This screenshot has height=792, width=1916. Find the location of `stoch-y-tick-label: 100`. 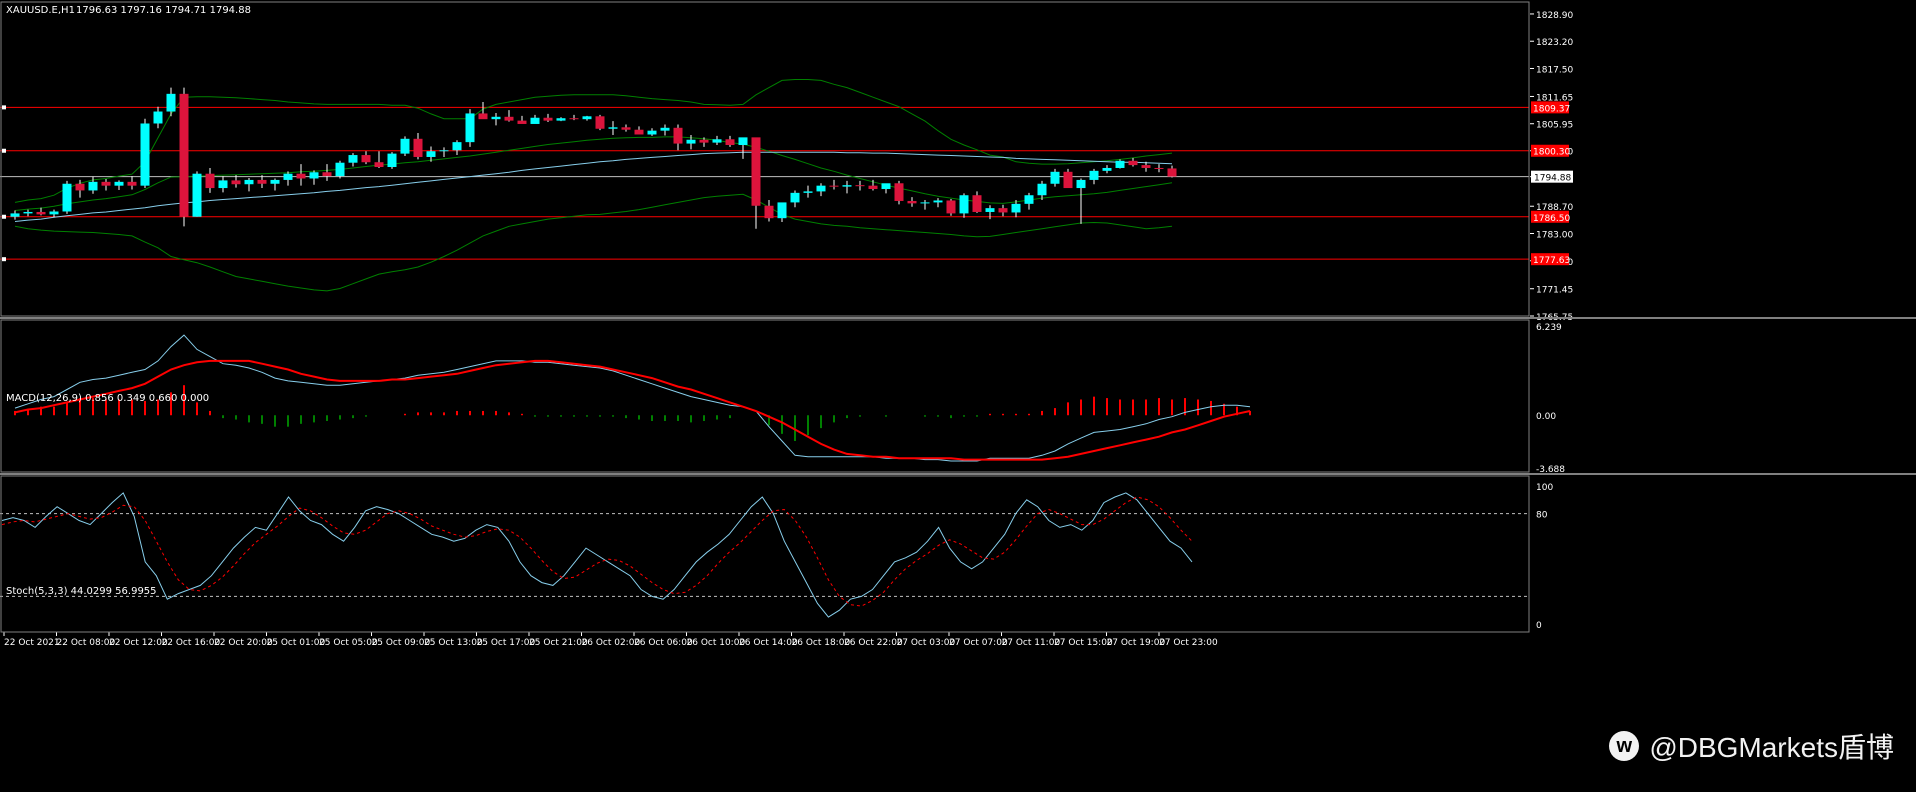

stoch-y-tick-label: 100 is located at coordinates (1544, 488).